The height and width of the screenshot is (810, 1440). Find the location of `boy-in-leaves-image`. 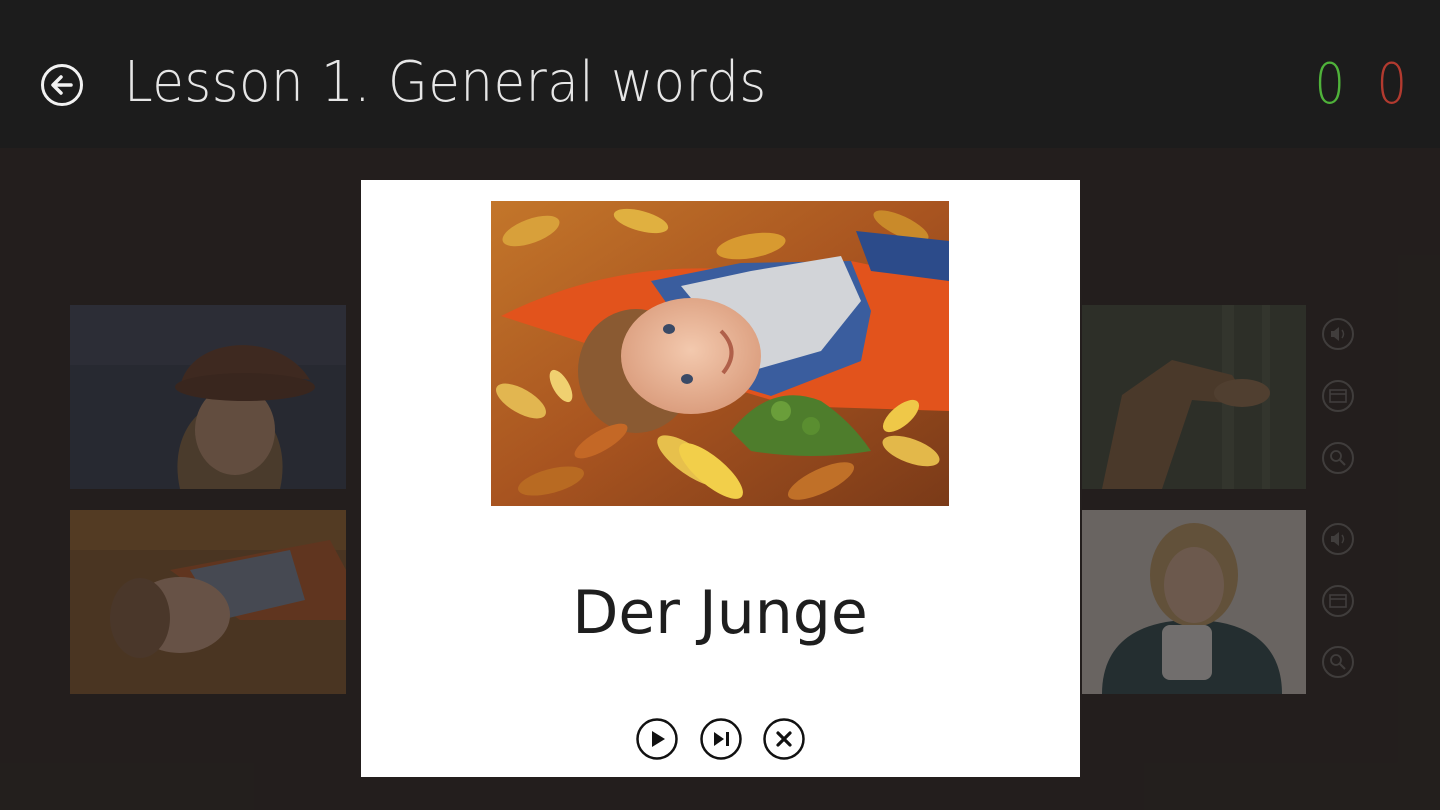

boy-in-leaves-image is located at coordinates (720, 353).